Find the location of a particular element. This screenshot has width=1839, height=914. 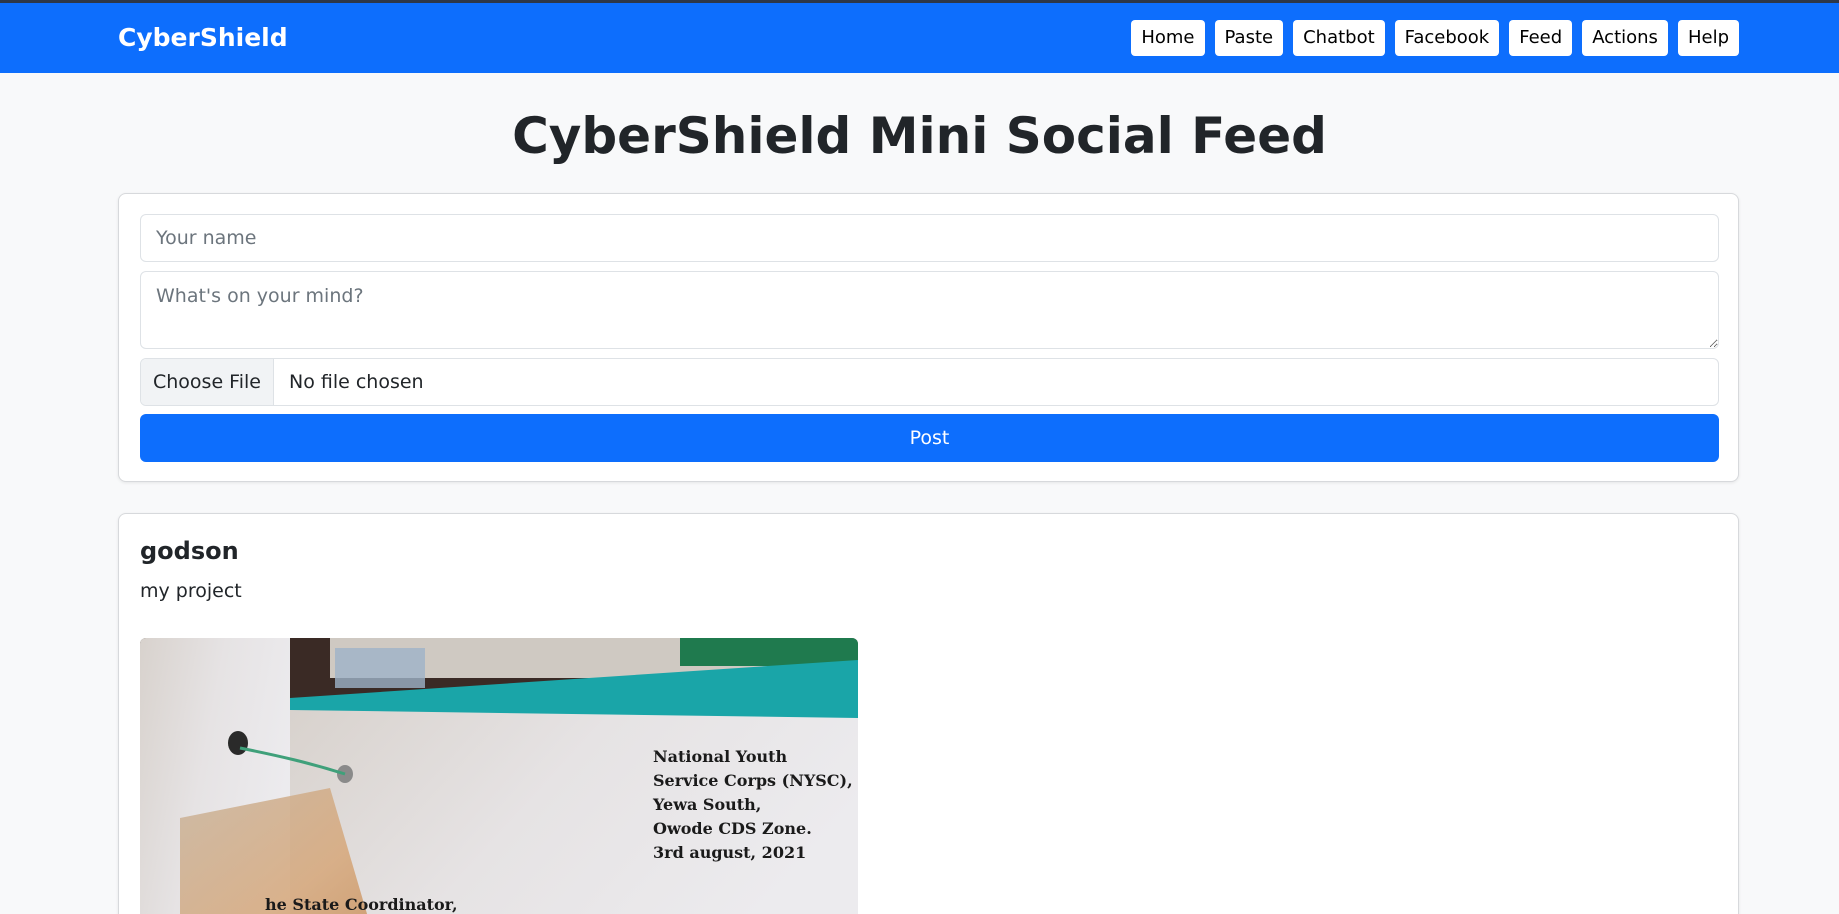

message-textarea is located at coordinates (929, 310).